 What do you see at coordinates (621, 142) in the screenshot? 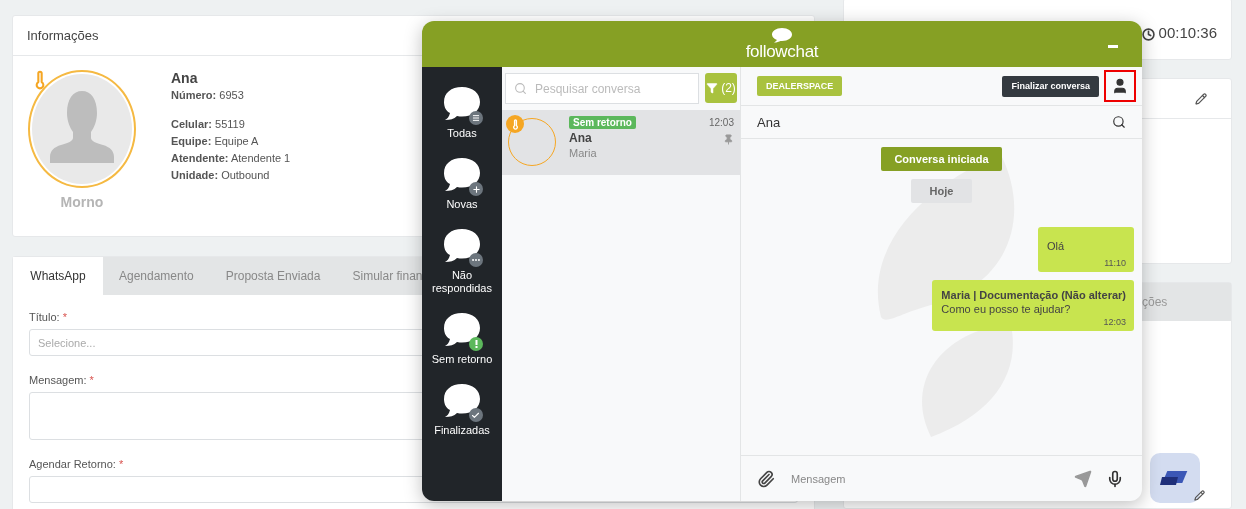
I see `conversation-item: Sem retorno Ana Maria 12:03` at bounding box center [621, 142].